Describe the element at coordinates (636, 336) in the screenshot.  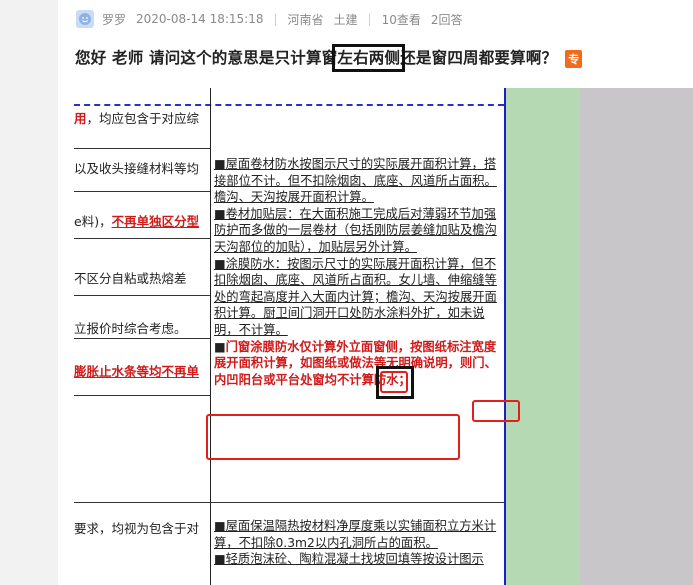
I see `doc-gray-margin` at that location.